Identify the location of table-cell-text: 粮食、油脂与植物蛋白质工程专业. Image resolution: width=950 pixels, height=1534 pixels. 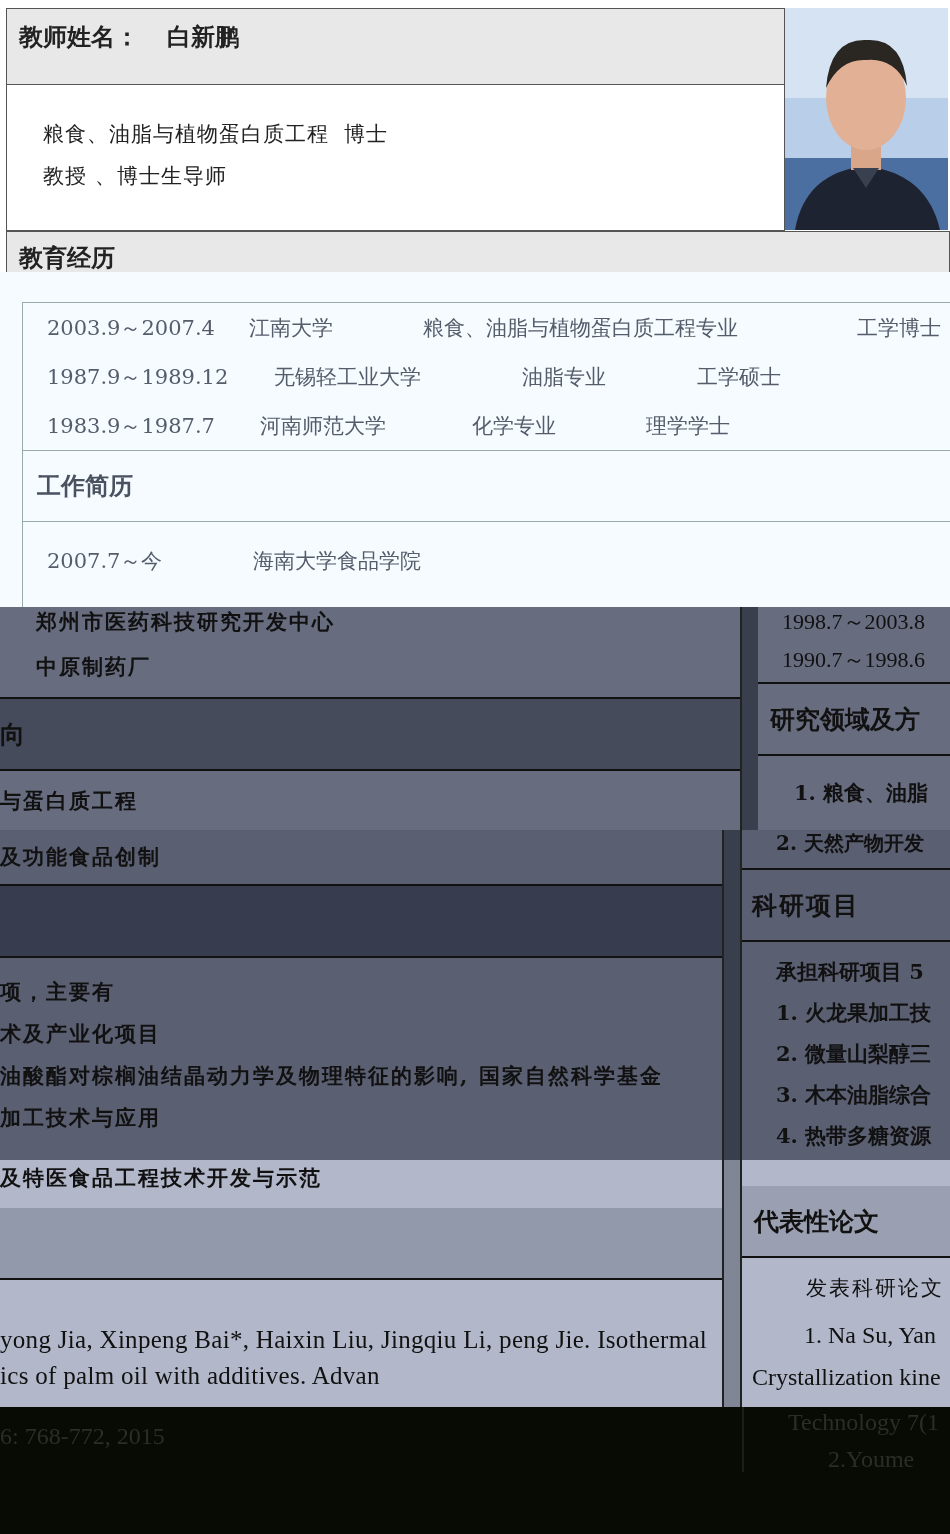
(581, 328).